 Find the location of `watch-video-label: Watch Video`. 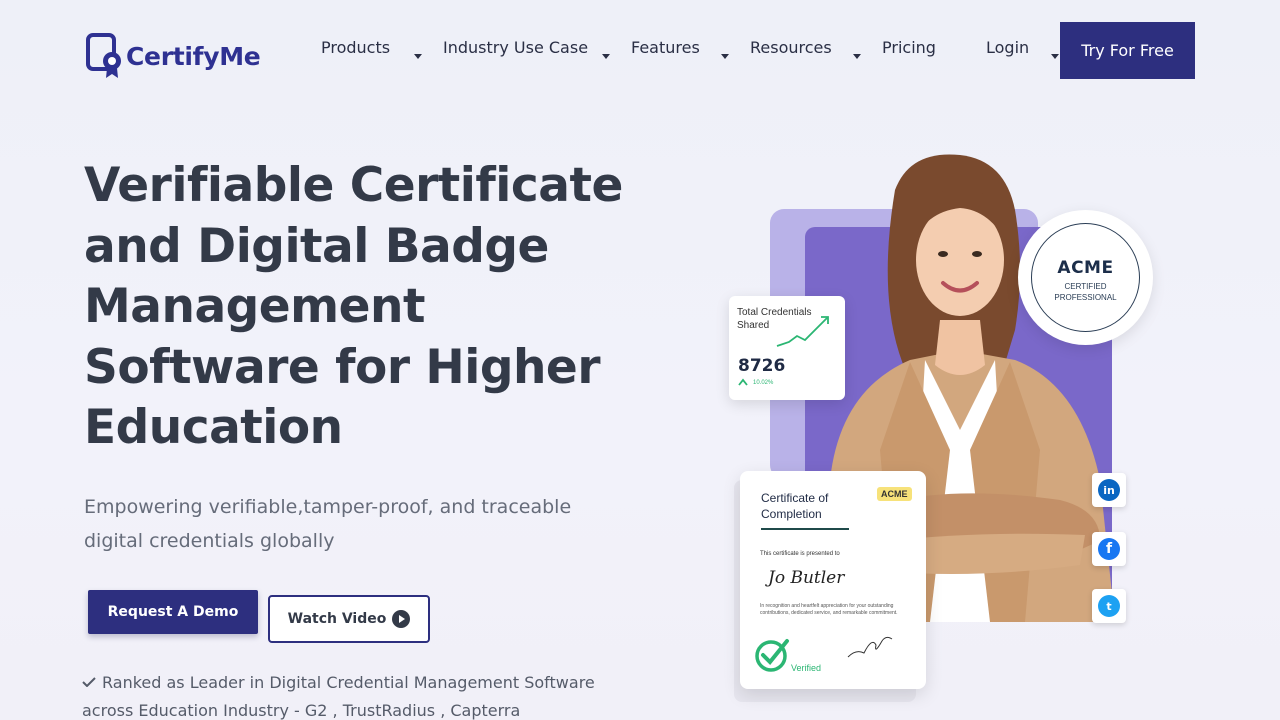

watch-video-label: Watch Video is located at coordinates (337, 619).